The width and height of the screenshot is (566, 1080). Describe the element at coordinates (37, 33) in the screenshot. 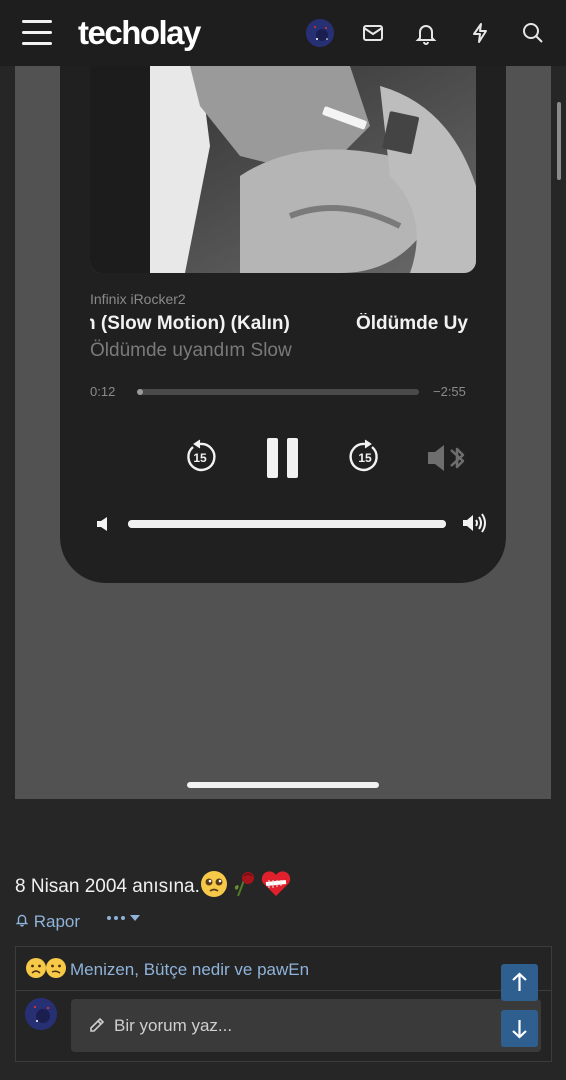

I see `menu-icon` at that location.